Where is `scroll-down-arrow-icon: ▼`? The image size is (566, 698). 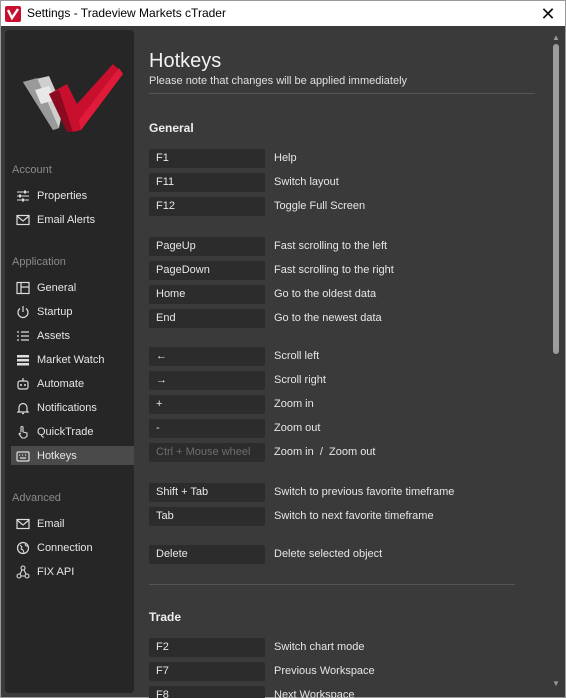
scroll-down-arrow-icon: ▼ is located at coordinates (556, 684).